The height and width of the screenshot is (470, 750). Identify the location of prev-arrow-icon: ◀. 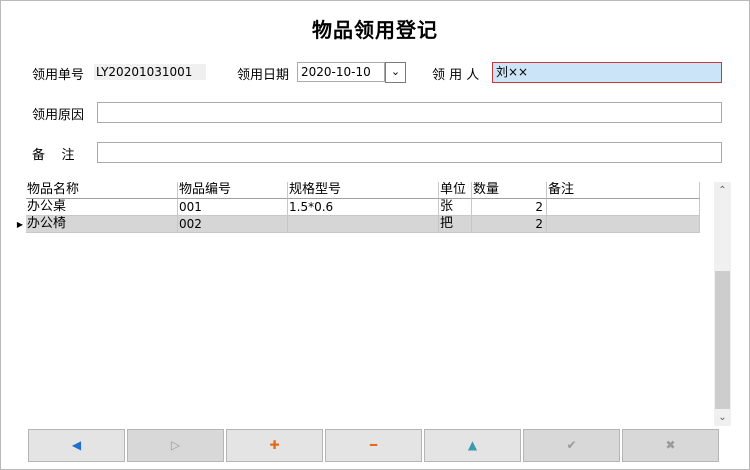
(76, 445).